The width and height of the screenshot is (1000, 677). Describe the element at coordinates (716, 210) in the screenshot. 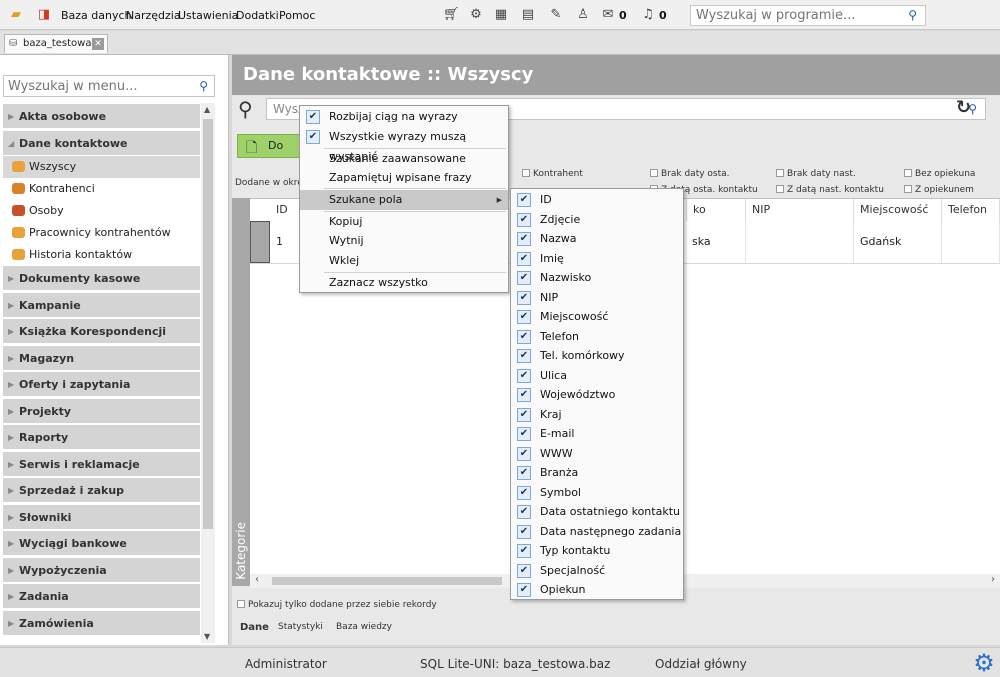

I see `column-header-nazwisko: ko` at that location.